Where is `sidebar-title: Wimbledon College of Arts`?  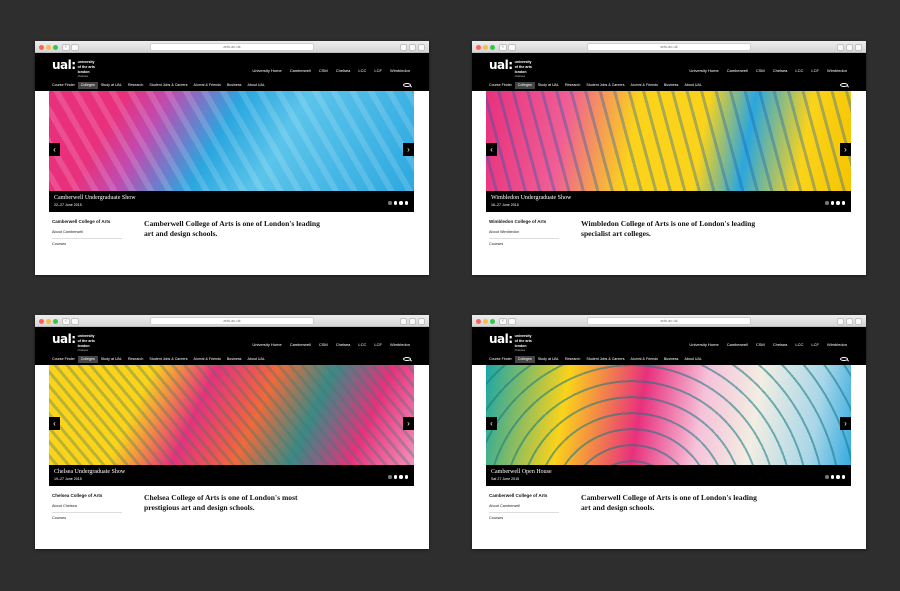
sidebar-title: Wimbledon College of Arts is located at coordinates (517, 221).